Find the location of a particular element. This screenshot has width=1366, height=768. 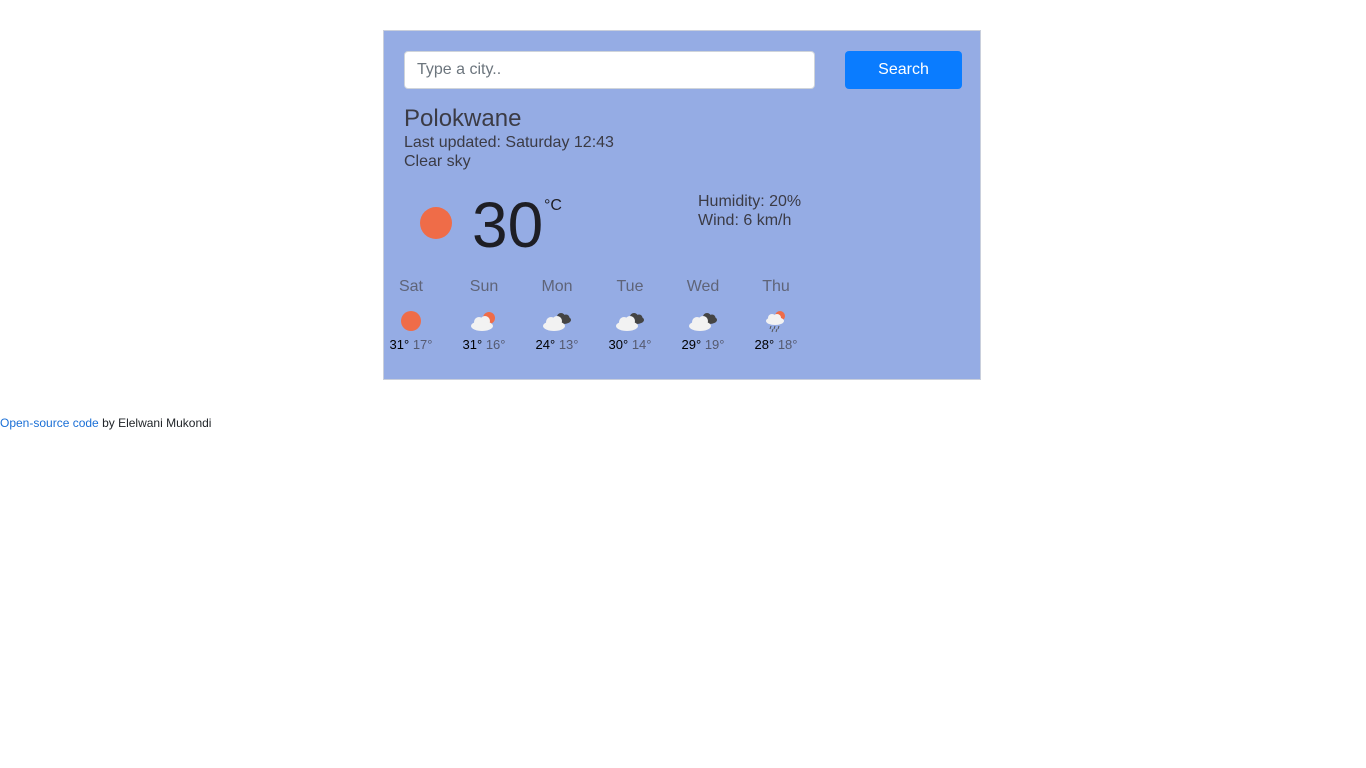

footer: Open-source code by Elelwani Mukondi is located at coordinates (105, 423).